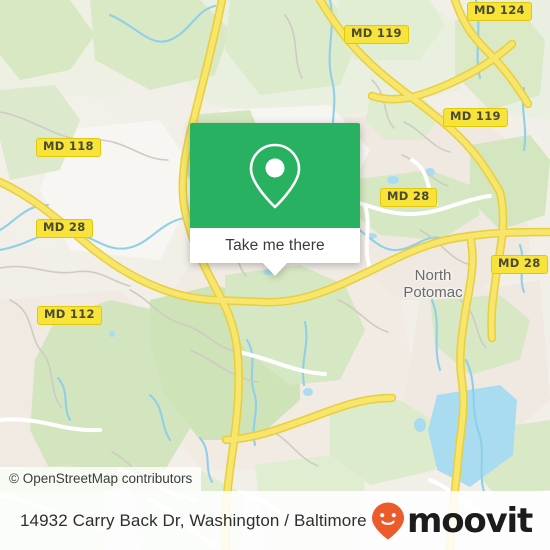  Describe the element at coordinates (68, 147) in the screenshot. I see `road-shield-md-118: MD 118` at that location.